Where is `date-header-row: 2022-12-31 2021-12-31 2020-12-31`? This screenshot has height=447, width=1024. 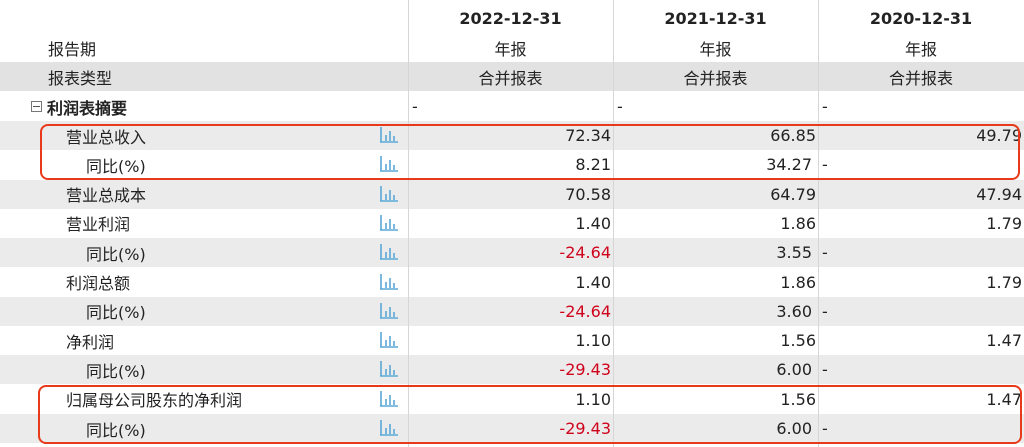
date-header-row: 2022-12-31 2021-12-31 2020-12-31 is located at coordinates (512, 18).